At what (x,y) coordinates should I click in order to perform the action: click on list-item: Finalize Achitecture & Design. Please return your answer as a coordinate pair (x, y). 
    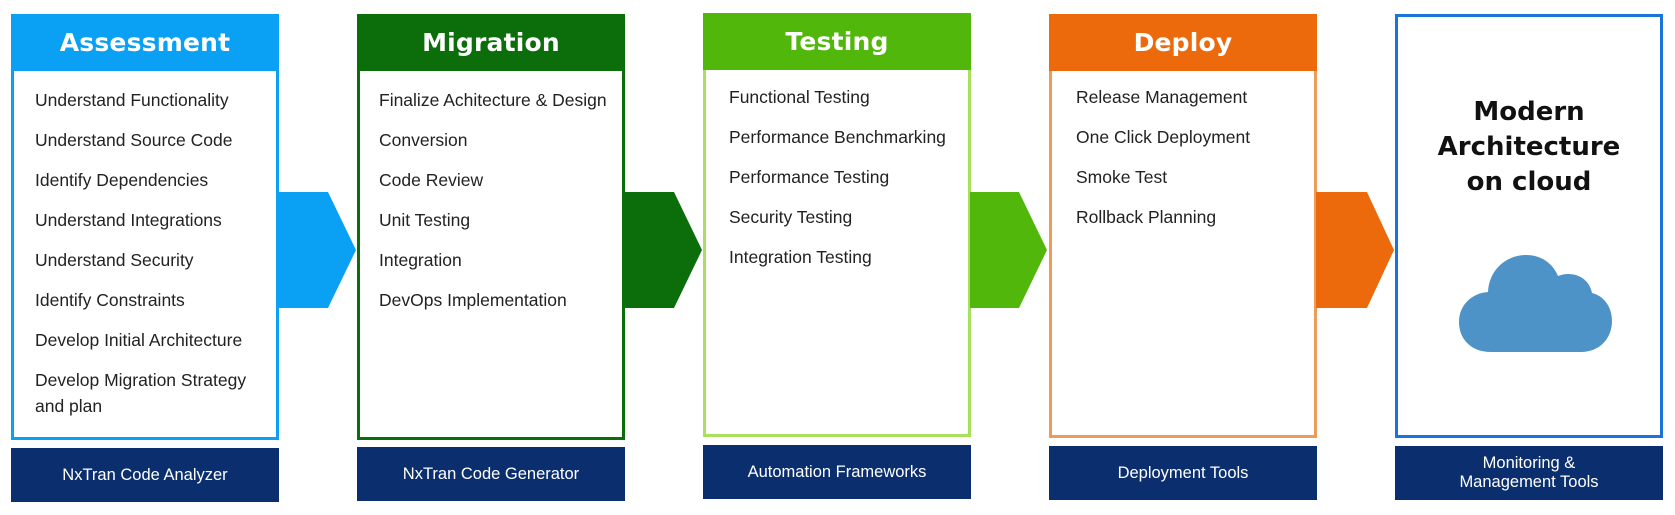
    Looking at the image, I should click on (493, 100).